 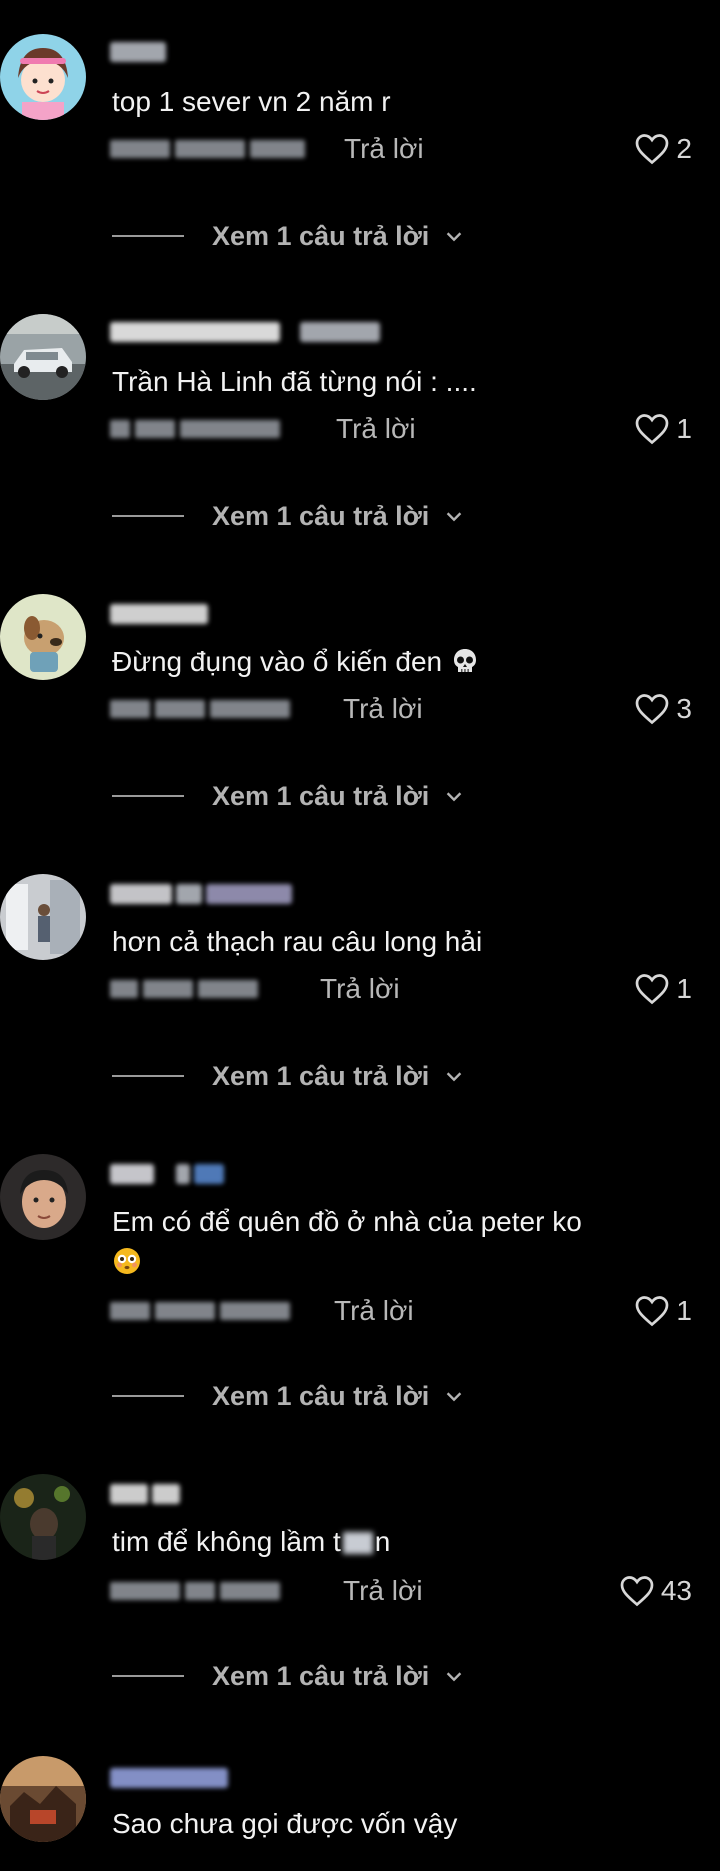 I want to click on comment-text: Đừng đụng vào ổ kiến đen, so click(x=296, y=662).